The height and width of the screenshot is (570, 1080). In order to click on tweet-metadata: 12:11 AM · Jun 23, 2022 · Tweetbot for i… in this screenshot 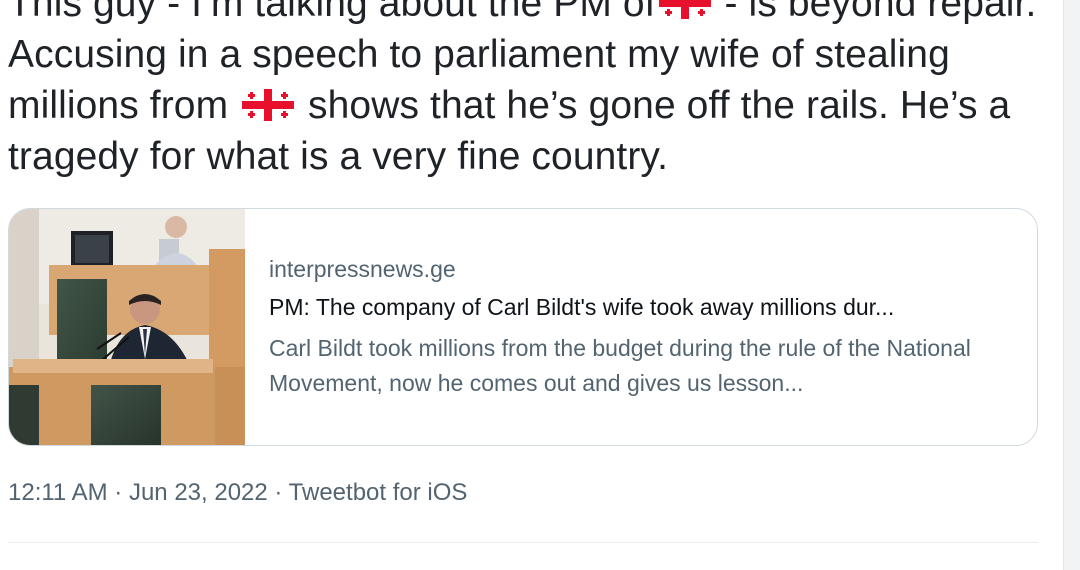, I will do `click(237, 493)`.